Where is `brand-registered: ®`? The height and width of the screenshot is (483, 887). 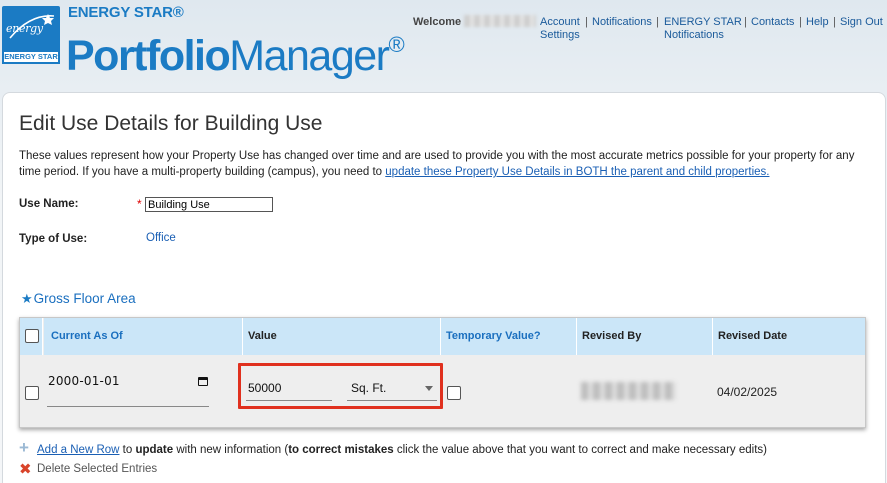
brand-registered: ® is located at coordinates (396, 44).